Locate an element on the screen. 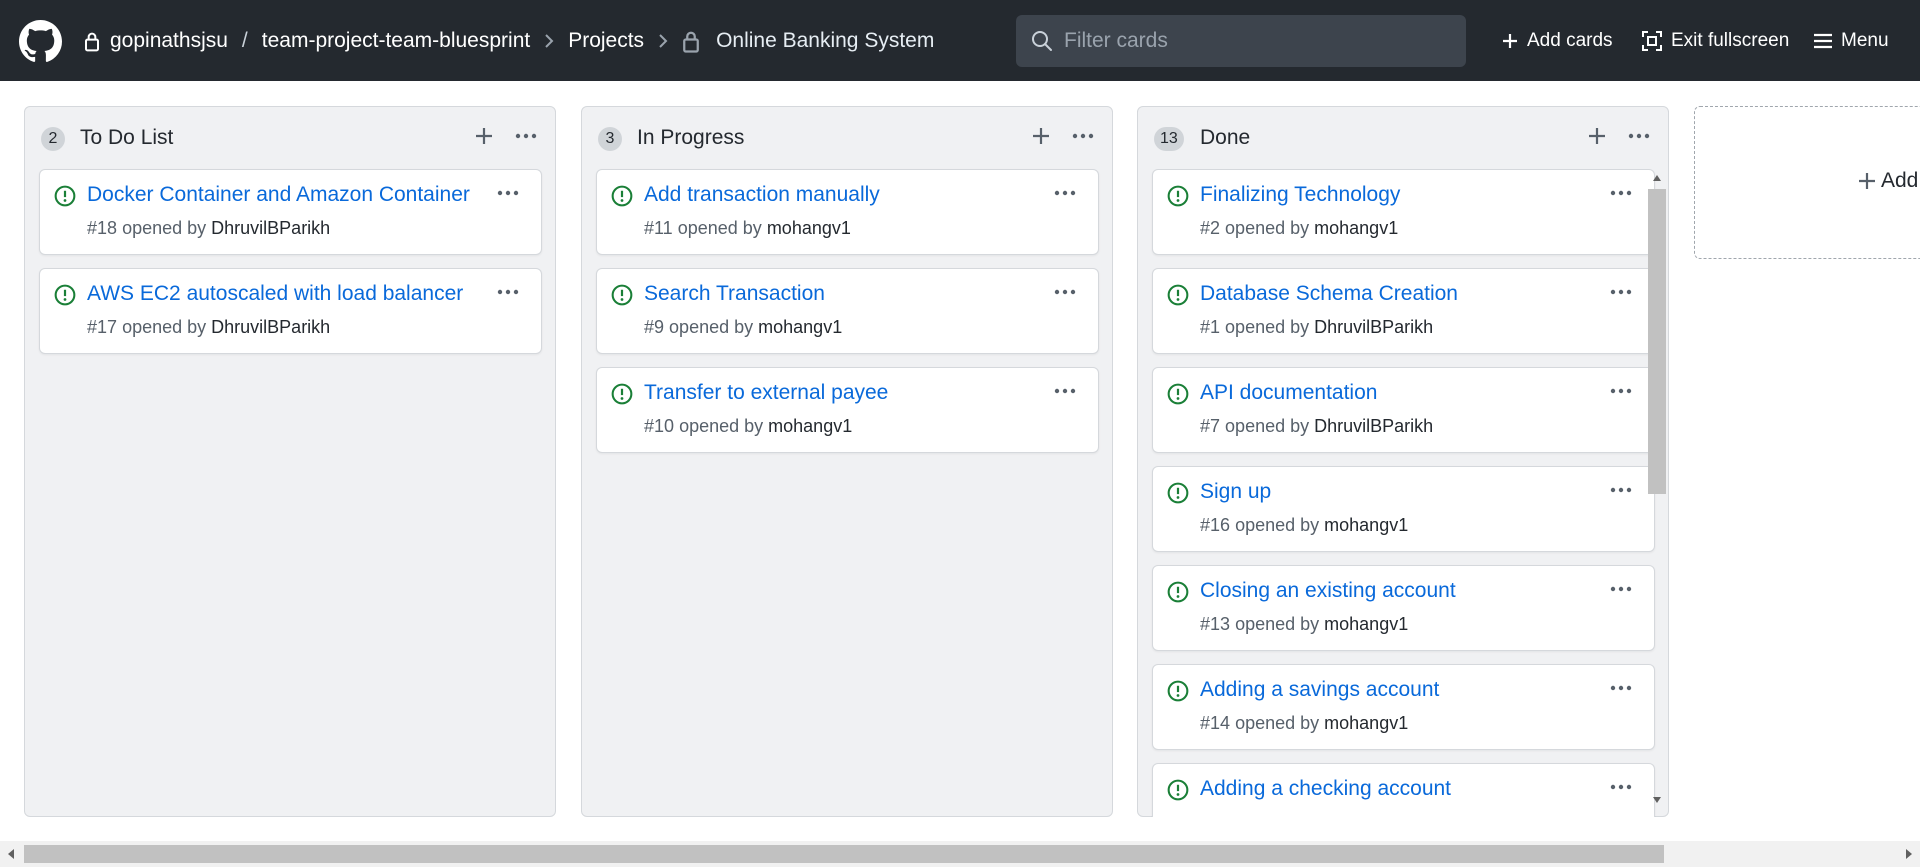  scroll-right-arrow-icon is located at coordinates (1909, 854).